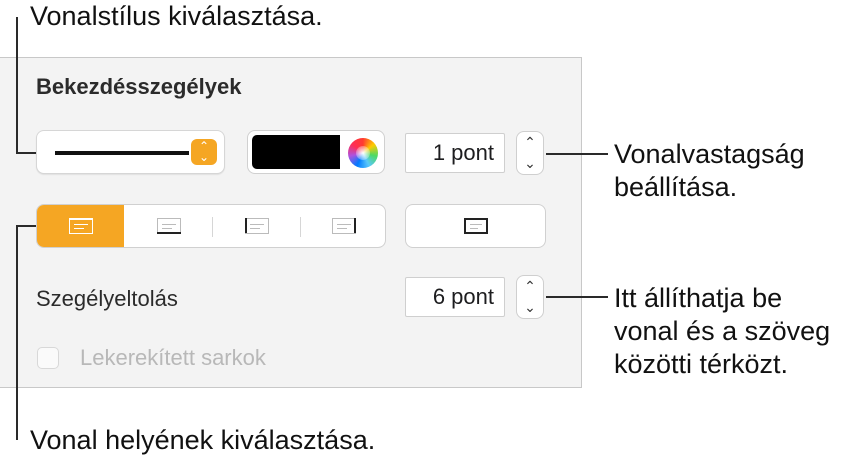 The width and height of the screenshot is (854, 462). Describe the element at coordinates (122, 153) in the screenshot. I see `line-style-preview` at that location.